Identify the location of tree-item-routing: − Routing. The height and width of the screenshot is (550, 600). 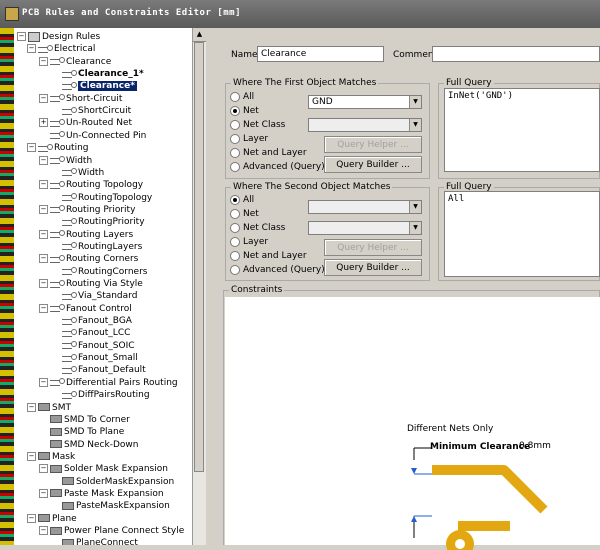
(58, 148).